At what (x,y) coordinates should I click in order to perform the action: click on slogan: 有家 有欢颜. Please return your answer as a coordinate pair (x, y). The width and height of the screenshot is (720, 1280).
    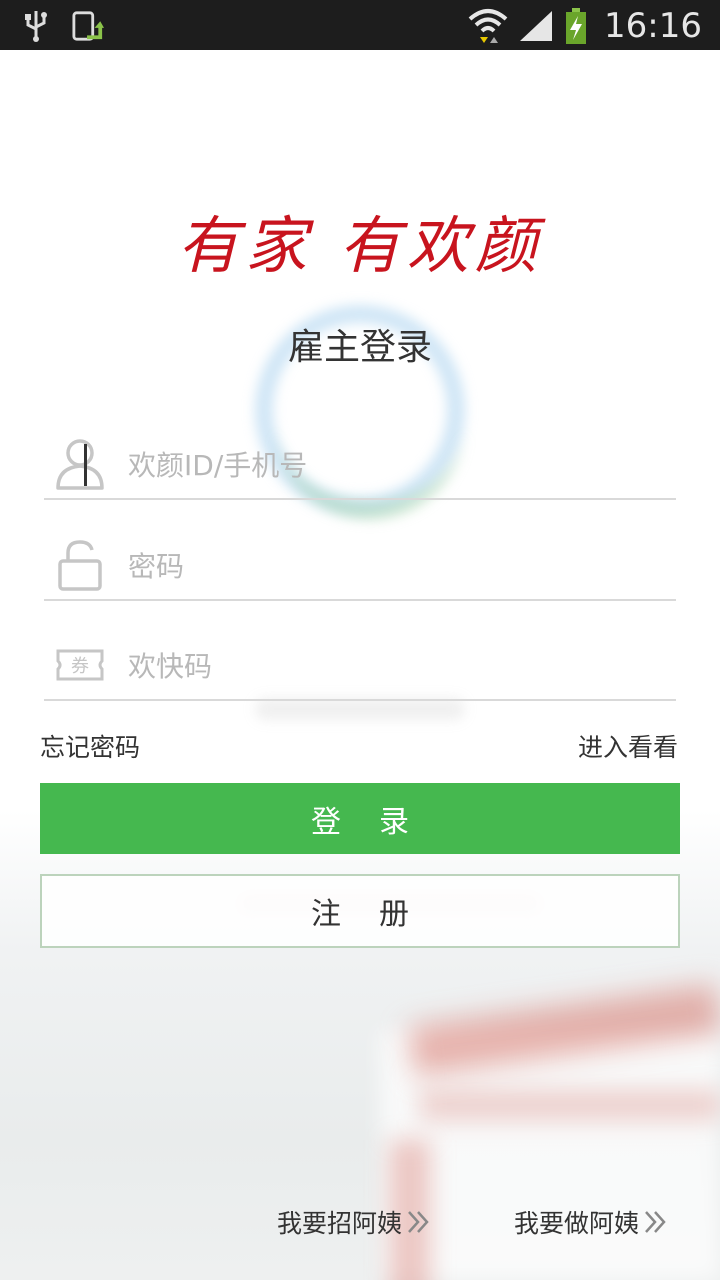
    Looking at the image, I should click on (360, 245).